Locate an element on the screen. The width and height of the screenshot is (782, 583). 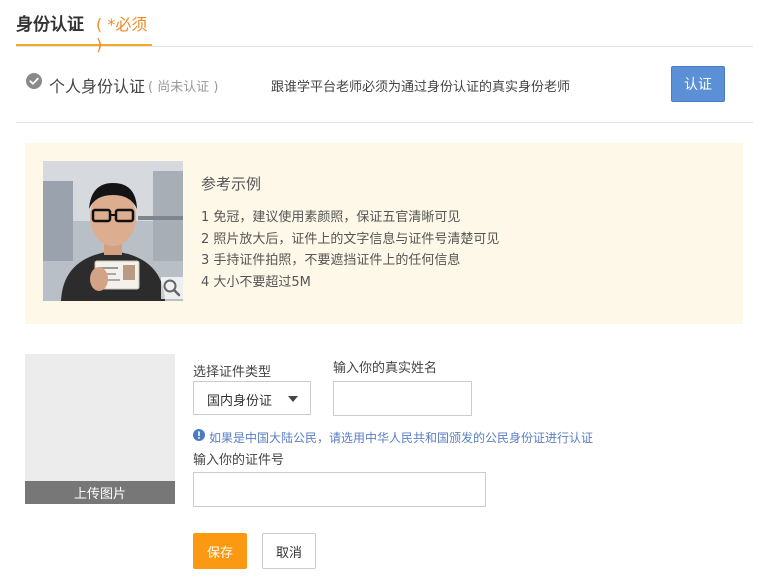
tab-identity-verification: 身份认证 ( *必须 ) is located at coordinates (84, 32).